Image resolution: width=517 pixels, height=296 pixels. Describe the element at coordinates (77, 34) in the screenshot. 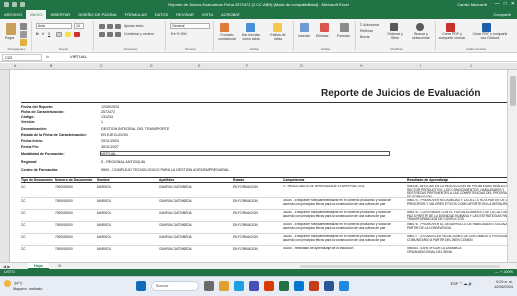

I see `font-color-icon` at that location.